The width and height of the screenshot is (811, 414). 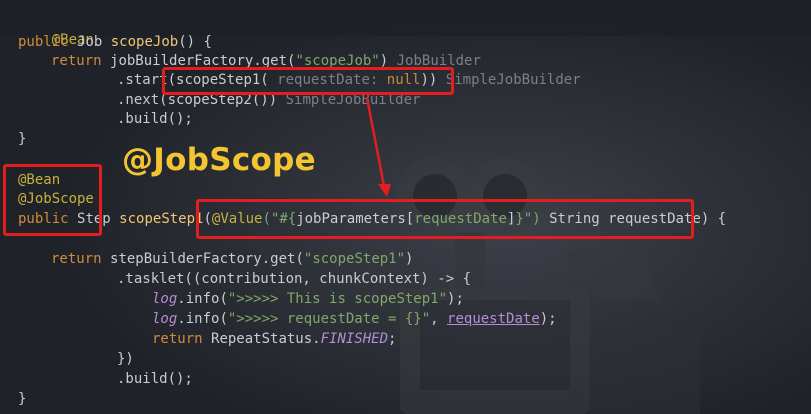 What do you see at coordinates (378, 147) in the screenshot?
I see `arrow-icon` at bounding box center [378, 147].